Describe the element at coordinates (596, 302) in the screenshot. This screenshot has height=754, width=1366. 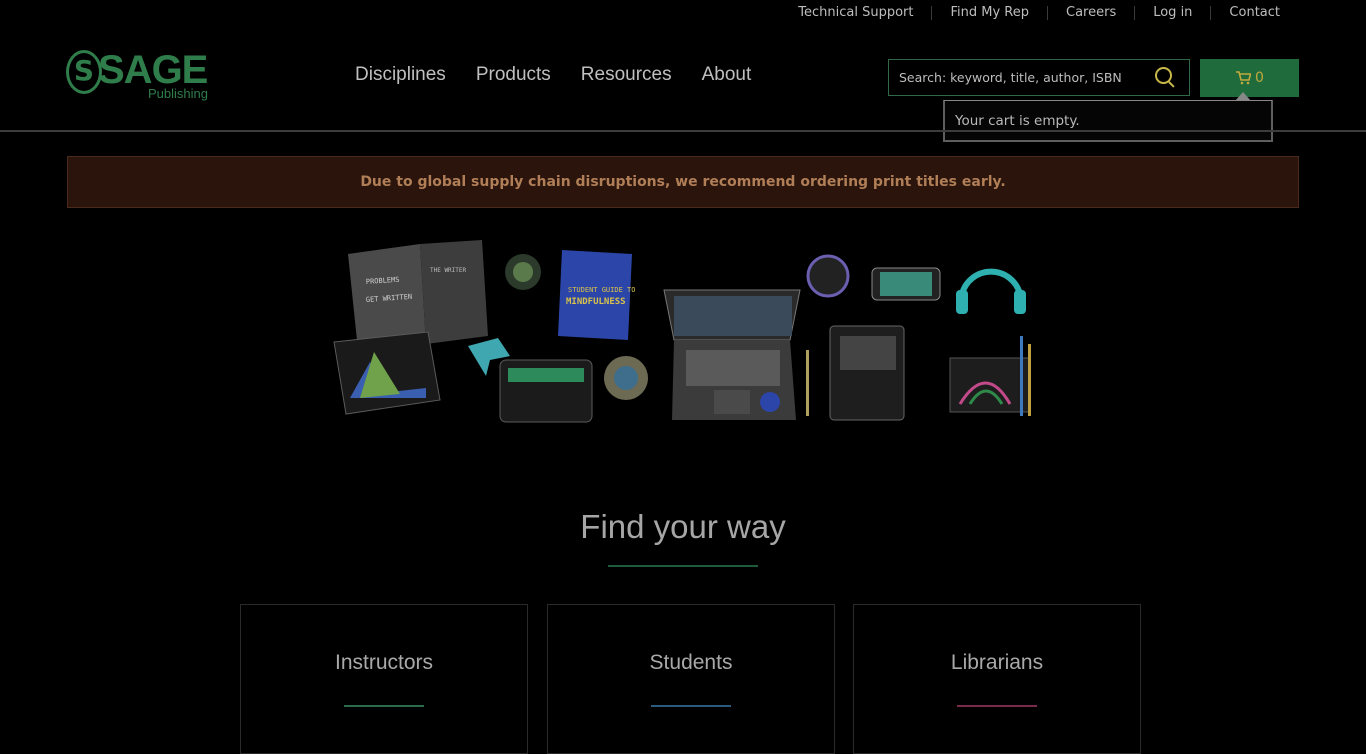
I see `book-center-line-2: MINDFULNESS` at that location.